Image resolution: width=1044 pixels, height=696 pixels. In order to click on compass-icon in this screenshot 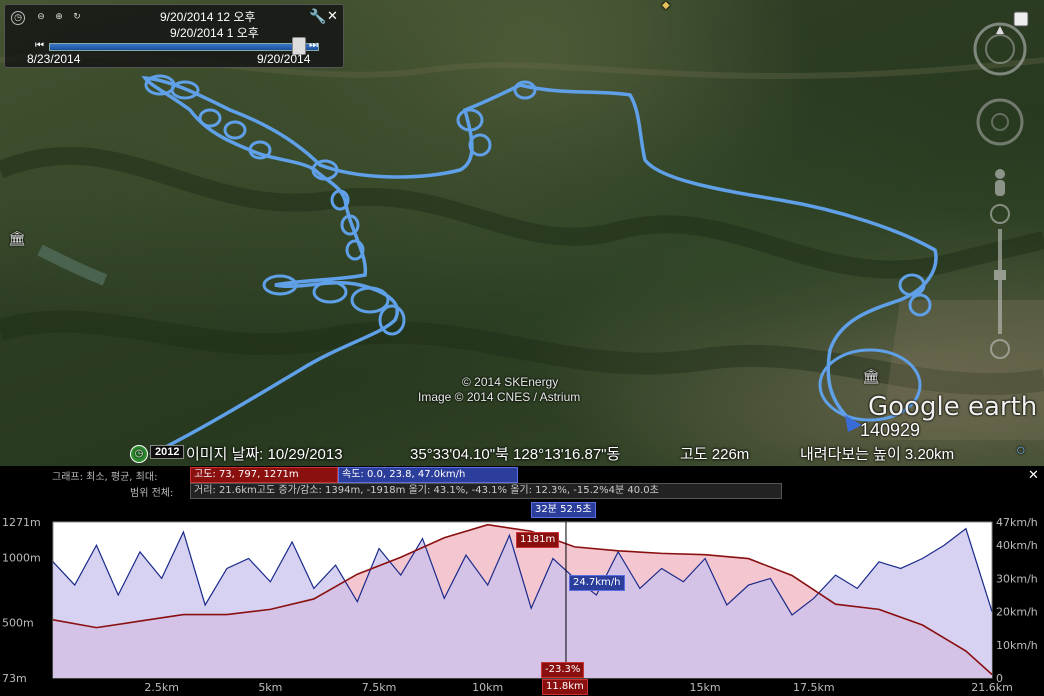, I will do `click(1000, 49)`.